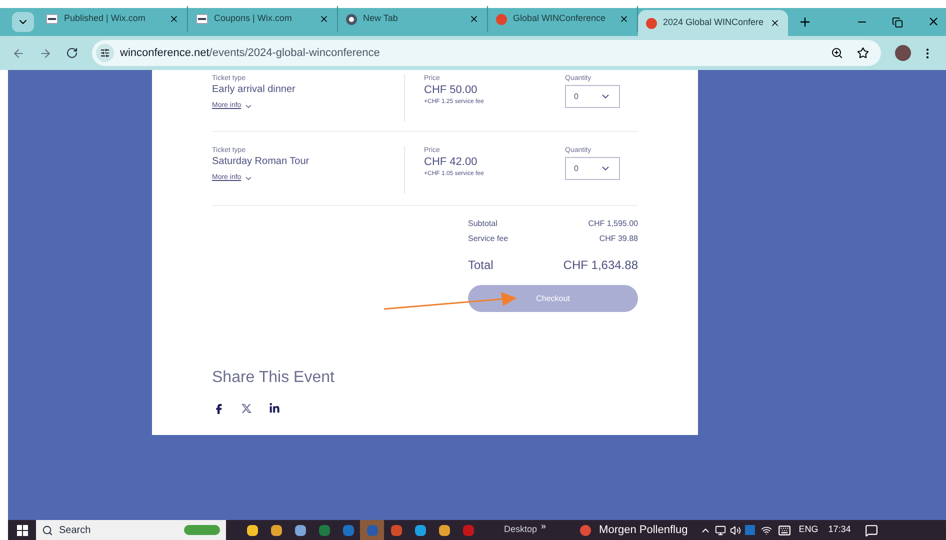  I want to click on address-field: winconference.net/events/2024-global-winconference, so click(486, 53).